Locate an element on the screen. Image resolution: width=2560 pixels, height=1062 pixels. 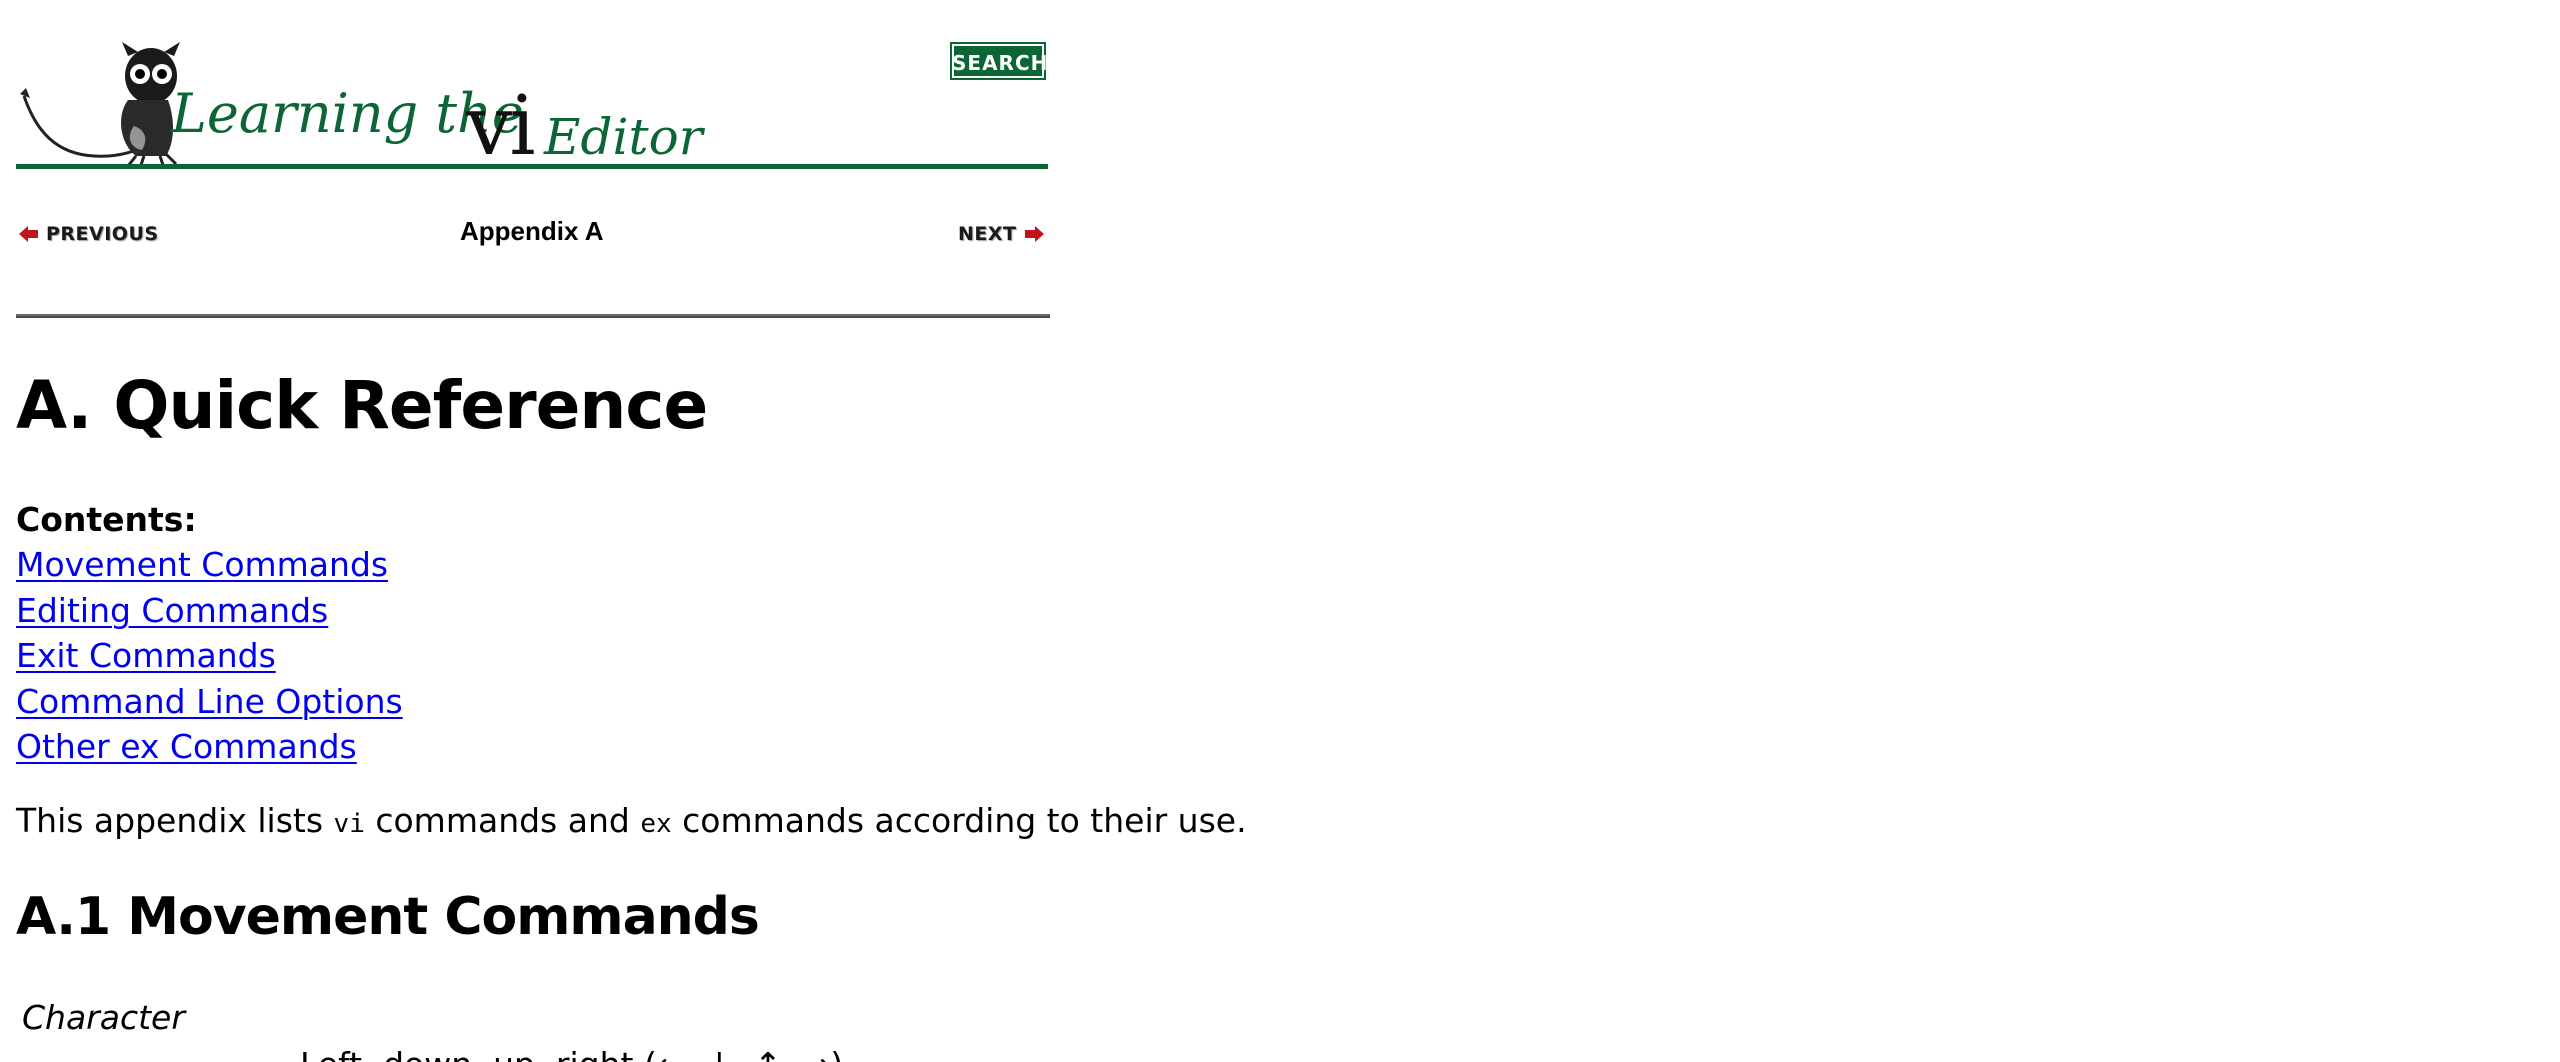
next-link: NEXT is located at coordinates (1001, 234).